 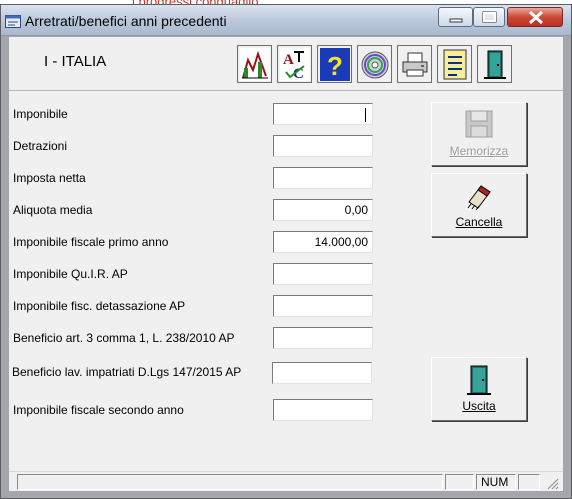 I want to click on label-imponibile-detassazione: Imponibile fisc. detassazione AP, so click(x=99, y=306).